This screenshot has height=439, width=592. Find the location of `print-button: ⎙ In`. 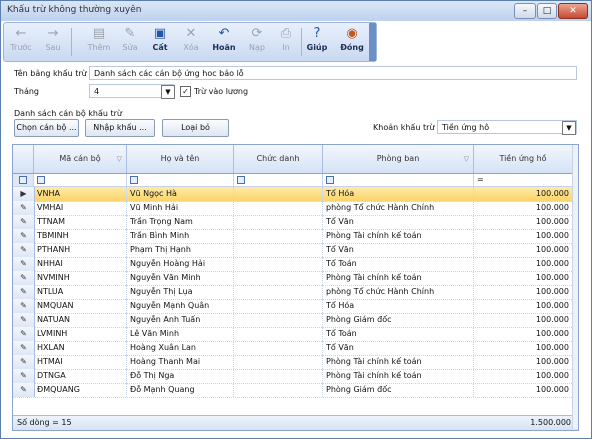

print-button: ⎙ In is located at coordinates (286, 42).